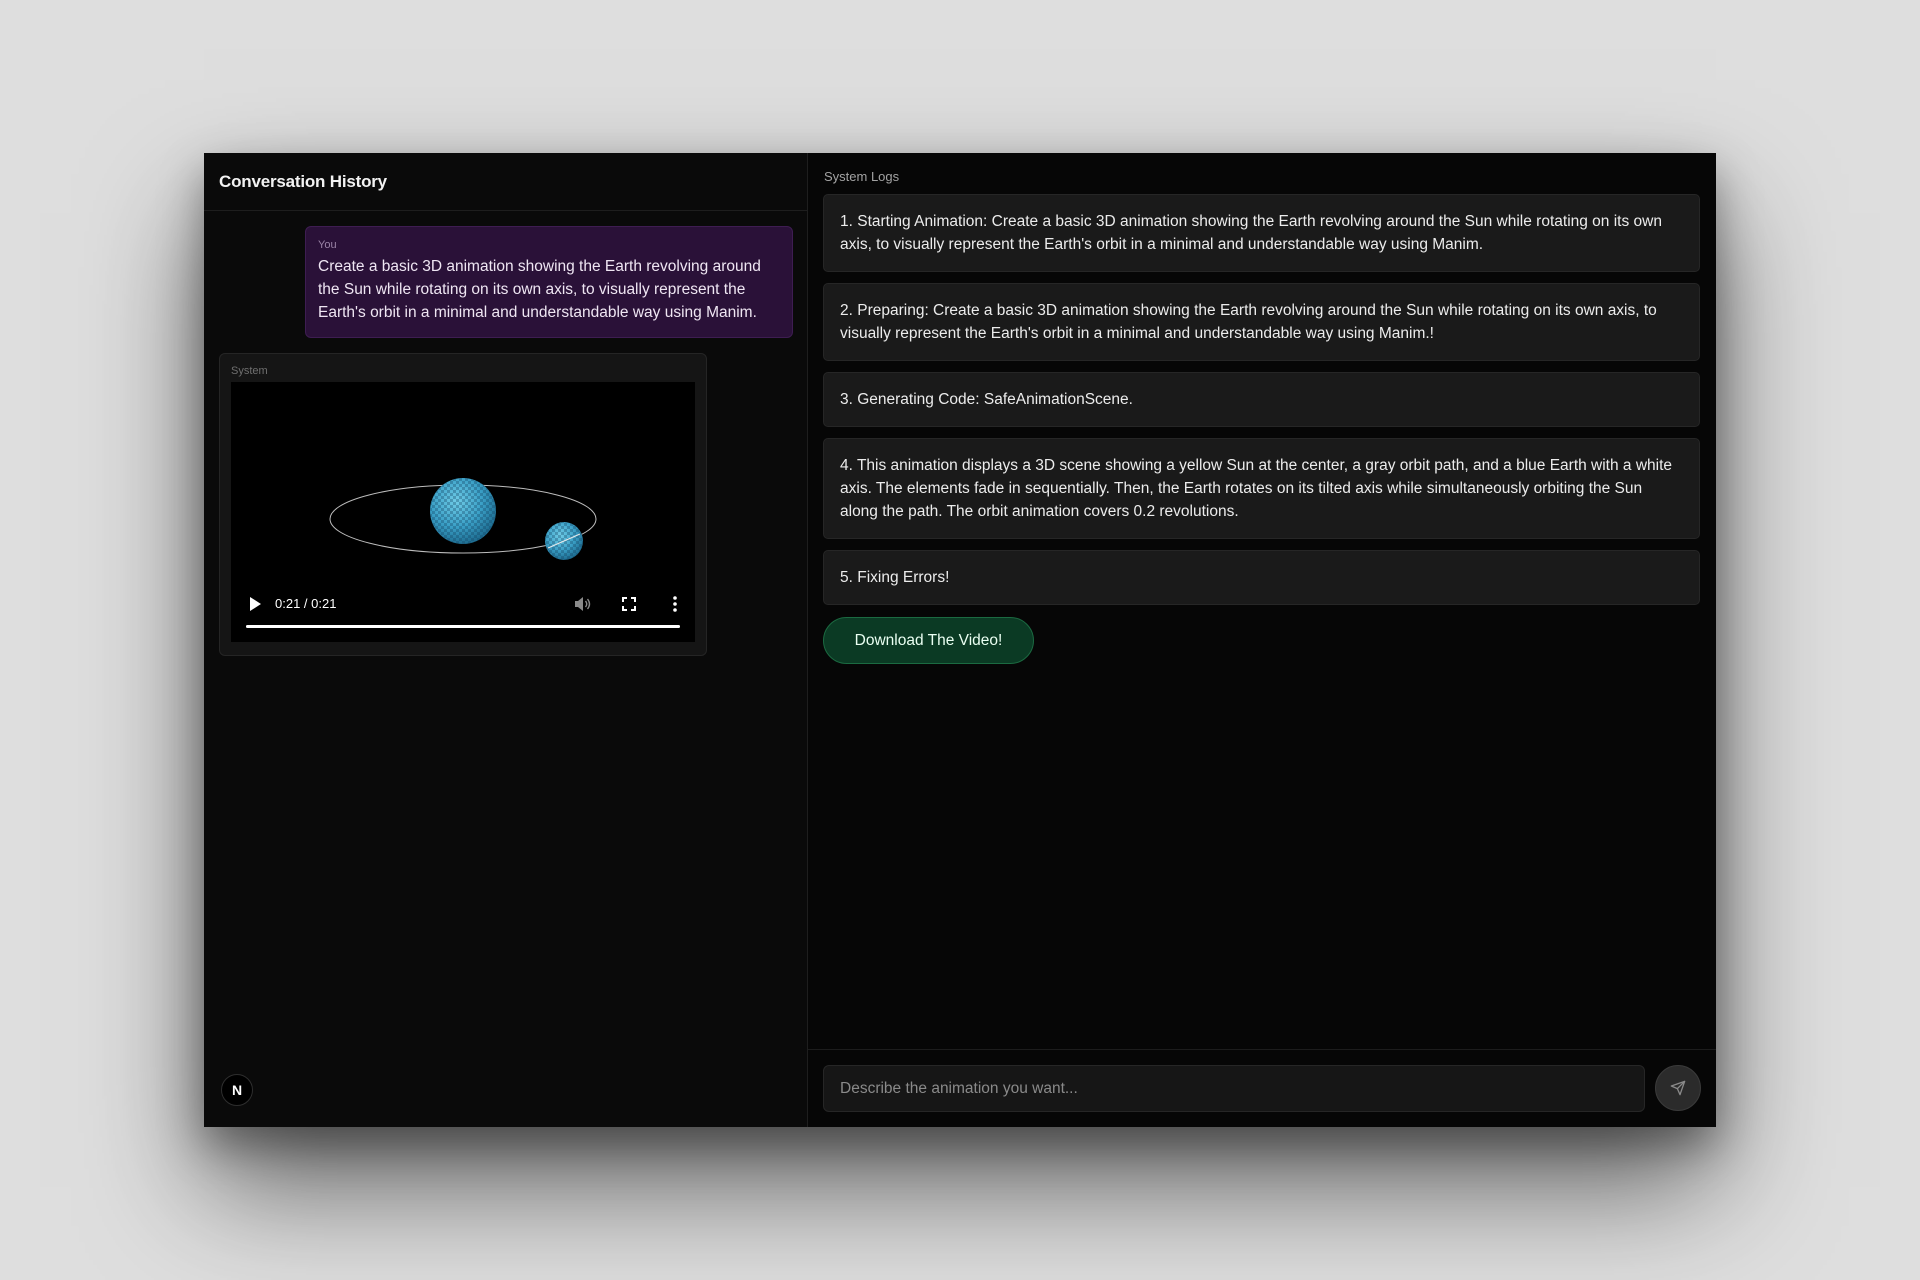  What do you see at coordinates (629, 604) in the screenshot?
I see `fullscreen-icon` at bounding box center [629, 604].